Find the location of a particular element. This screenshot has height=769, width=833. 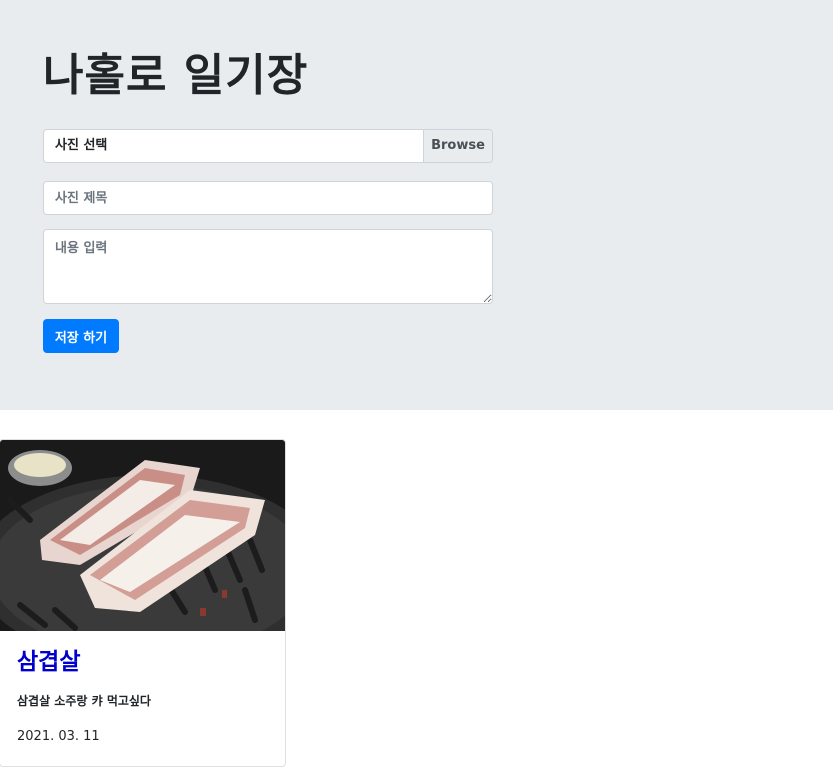

browse-button: Browse is located at coordinates (457, 146).